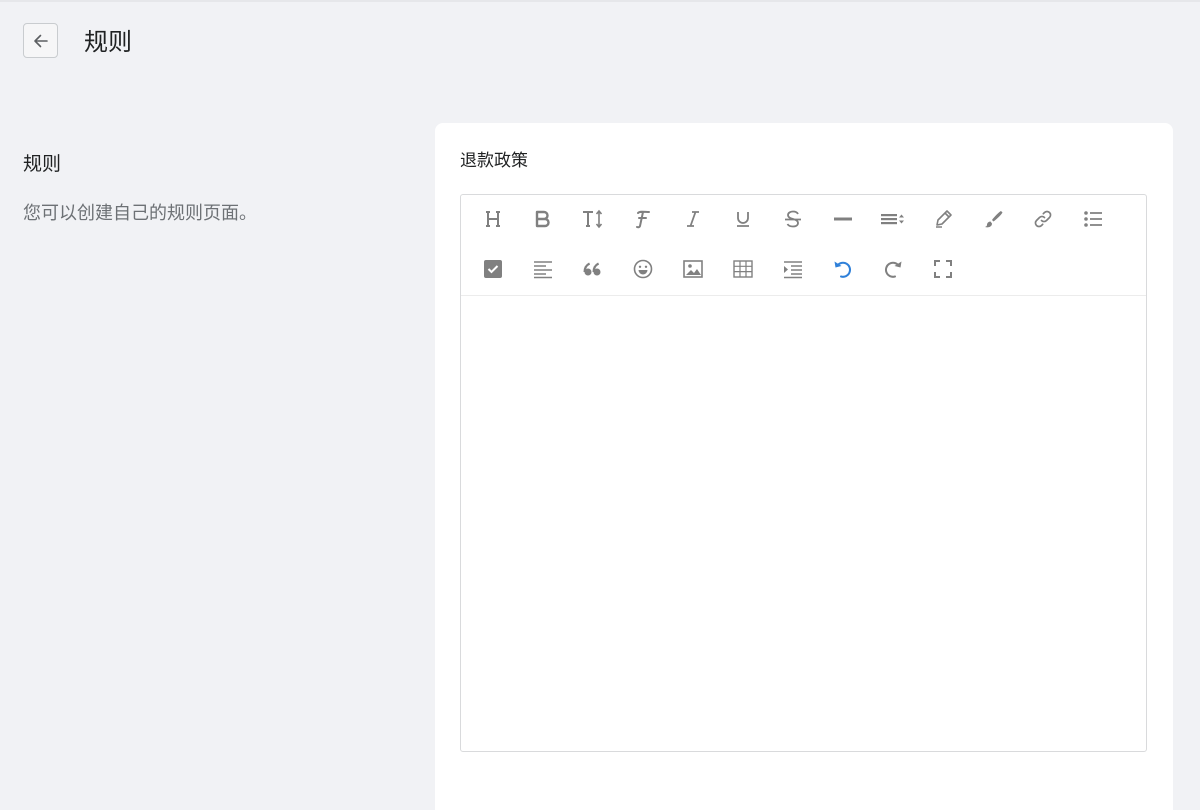 This screenshot has height=810, width=1200. I want to click on quote-button, so click(593, 269).